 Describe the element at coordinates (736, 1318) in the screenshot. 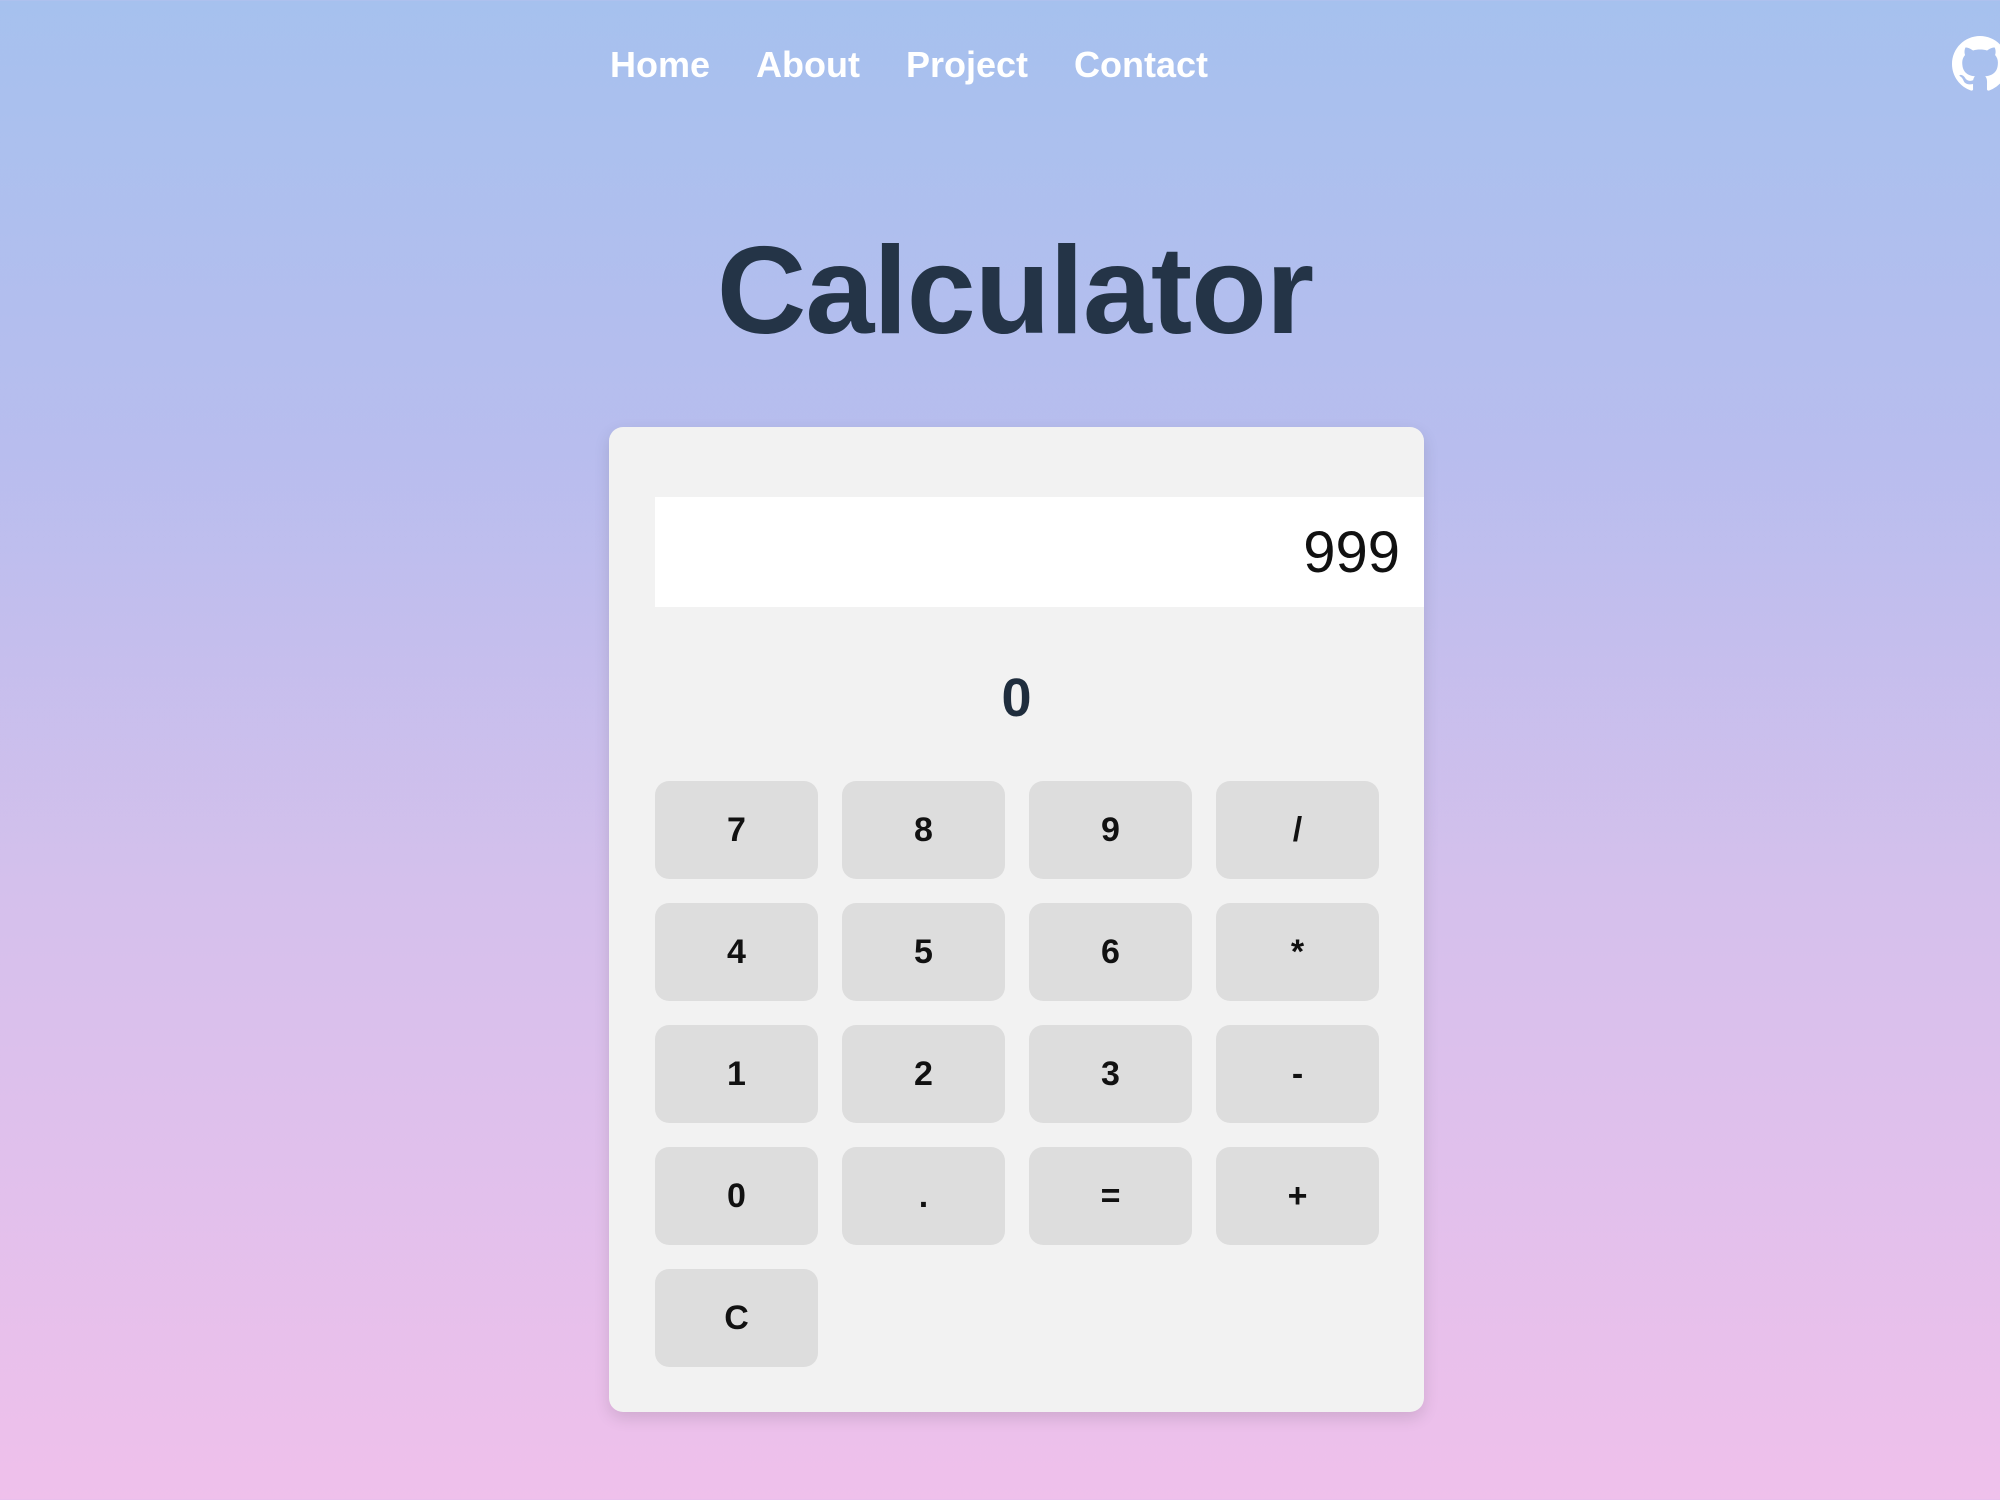

I see `clear-button: C` at that location.